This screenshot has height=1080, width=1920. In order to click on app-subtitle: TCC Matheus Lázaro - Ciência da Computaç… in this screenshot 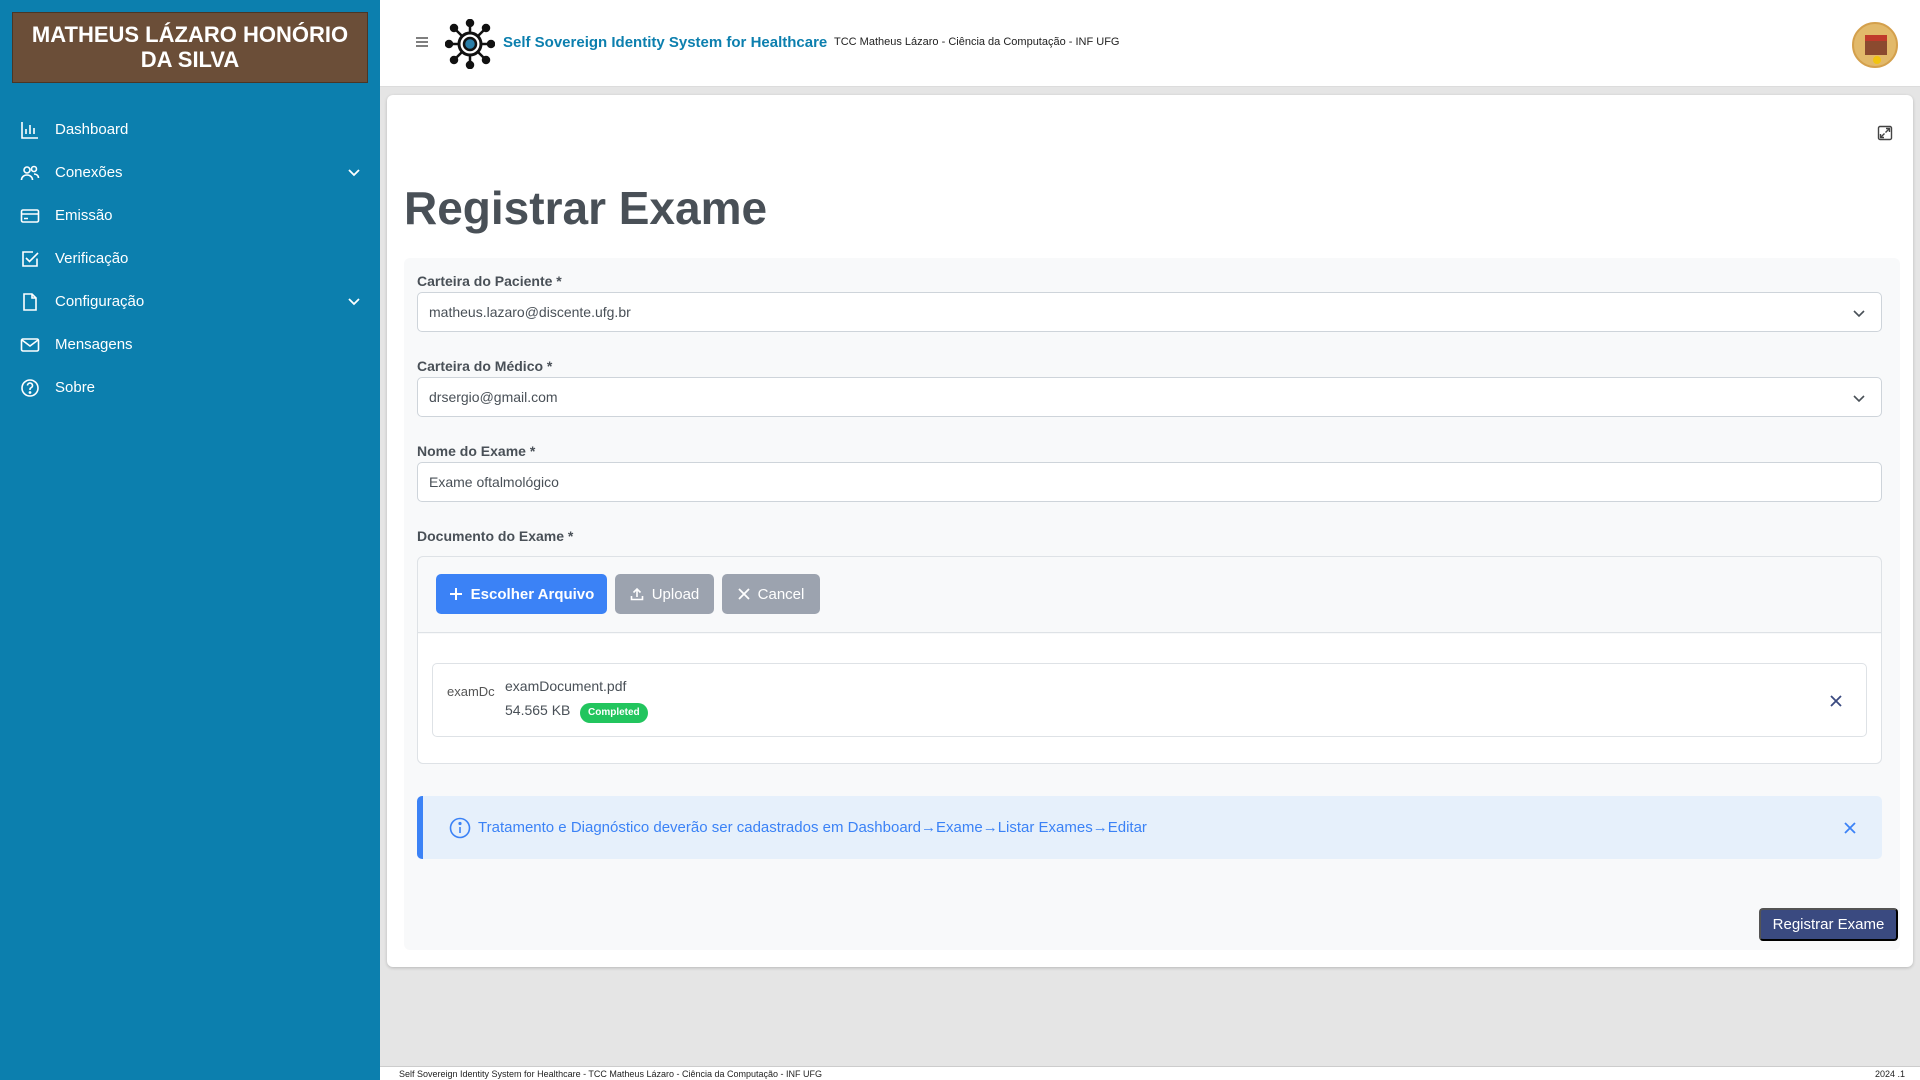, I will do `click(977, 42)`.